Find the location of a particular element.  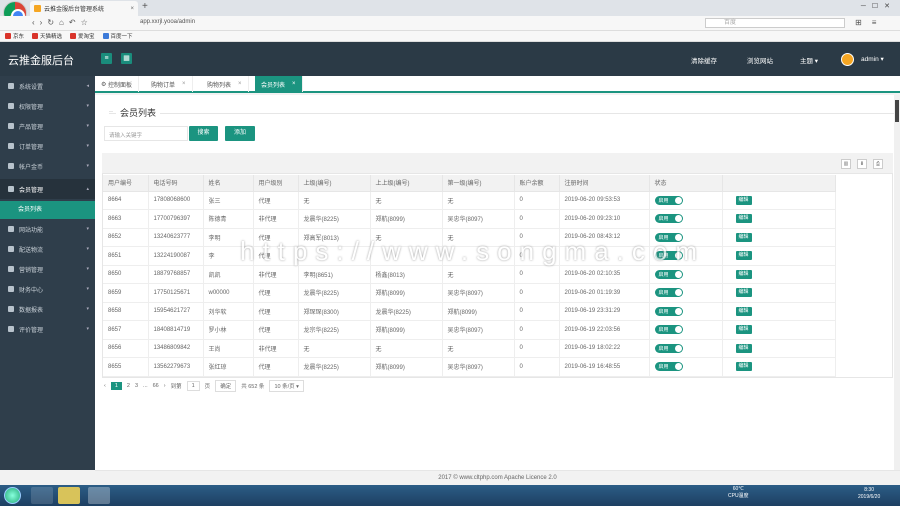

theme-menu: 主题 ▾ is located at coordinates (809, 60).